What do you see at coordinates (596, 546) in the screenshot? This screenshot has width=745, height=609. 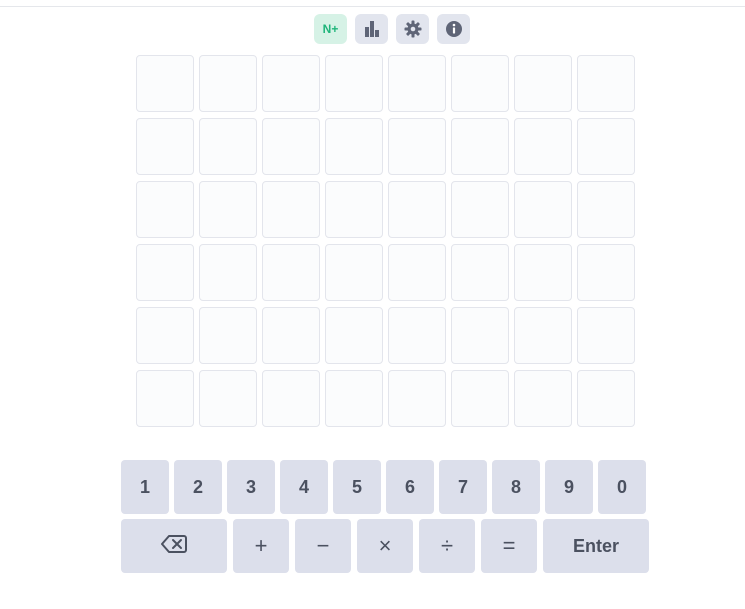 I see `enter-key: Enter` at bounding box center [596, 546].